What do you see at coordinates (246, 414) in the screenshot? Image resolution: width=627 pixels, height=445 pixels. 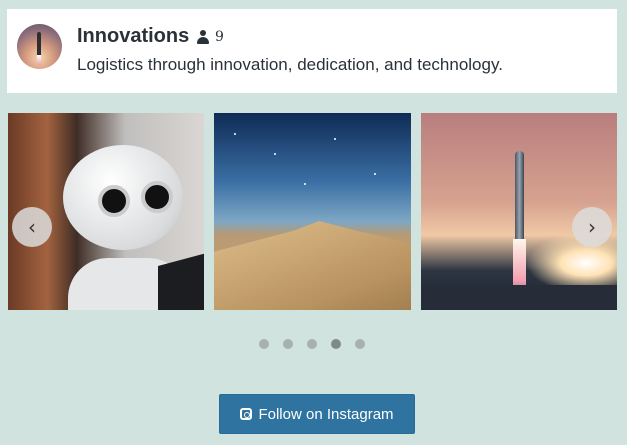 I see `instagram-icon` at bounding box center [246, 414].